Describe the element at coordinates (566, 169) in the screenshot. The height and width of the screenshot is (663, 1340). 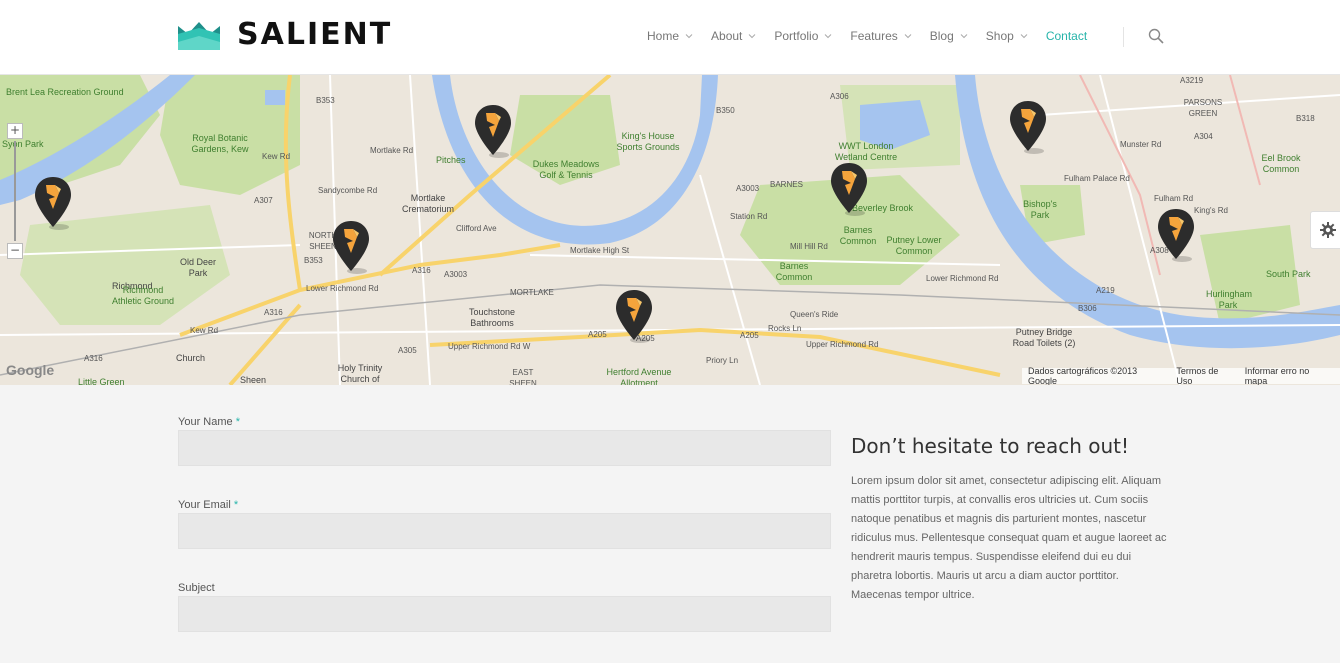
I see `map-label: Dukes Meadows Golf & Tennis` at that location.